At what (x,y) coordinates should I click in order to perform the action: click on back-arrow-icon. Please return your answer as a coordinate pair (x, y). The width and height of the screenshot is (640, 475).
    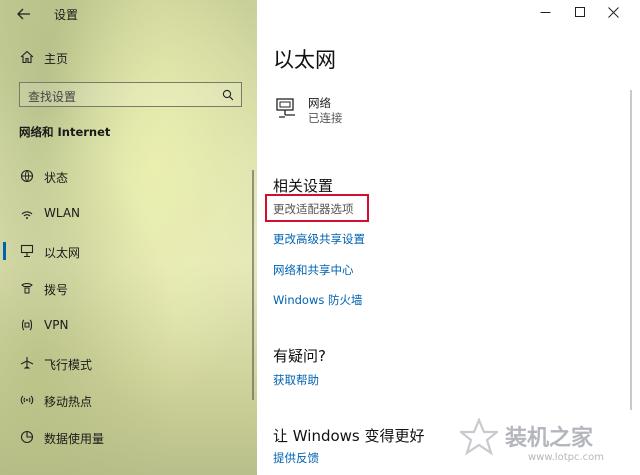
    Looking at the image, I should click on (24, 14).